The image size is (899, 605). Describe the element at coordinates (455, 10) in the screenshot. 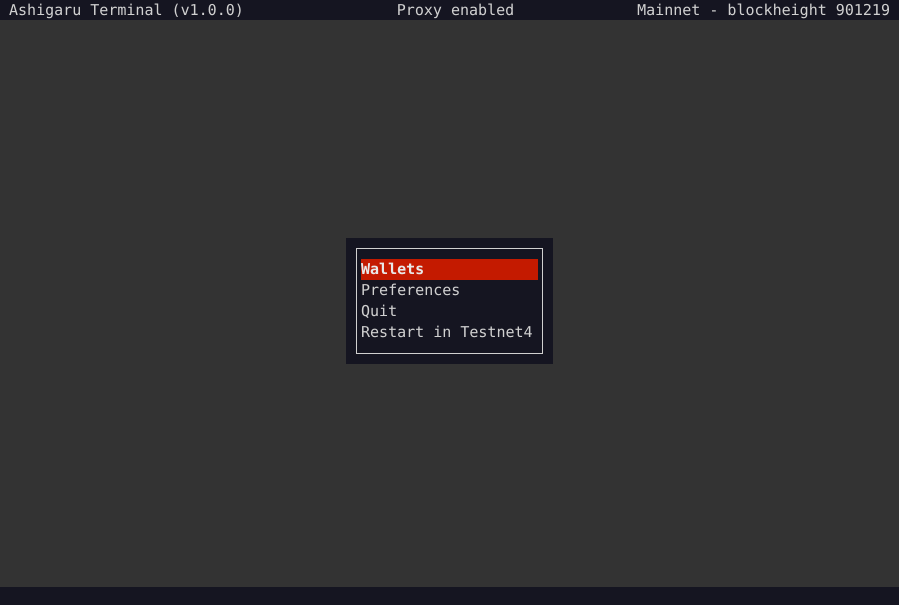

I see `proxy-status: Proxy enabled` at that location.